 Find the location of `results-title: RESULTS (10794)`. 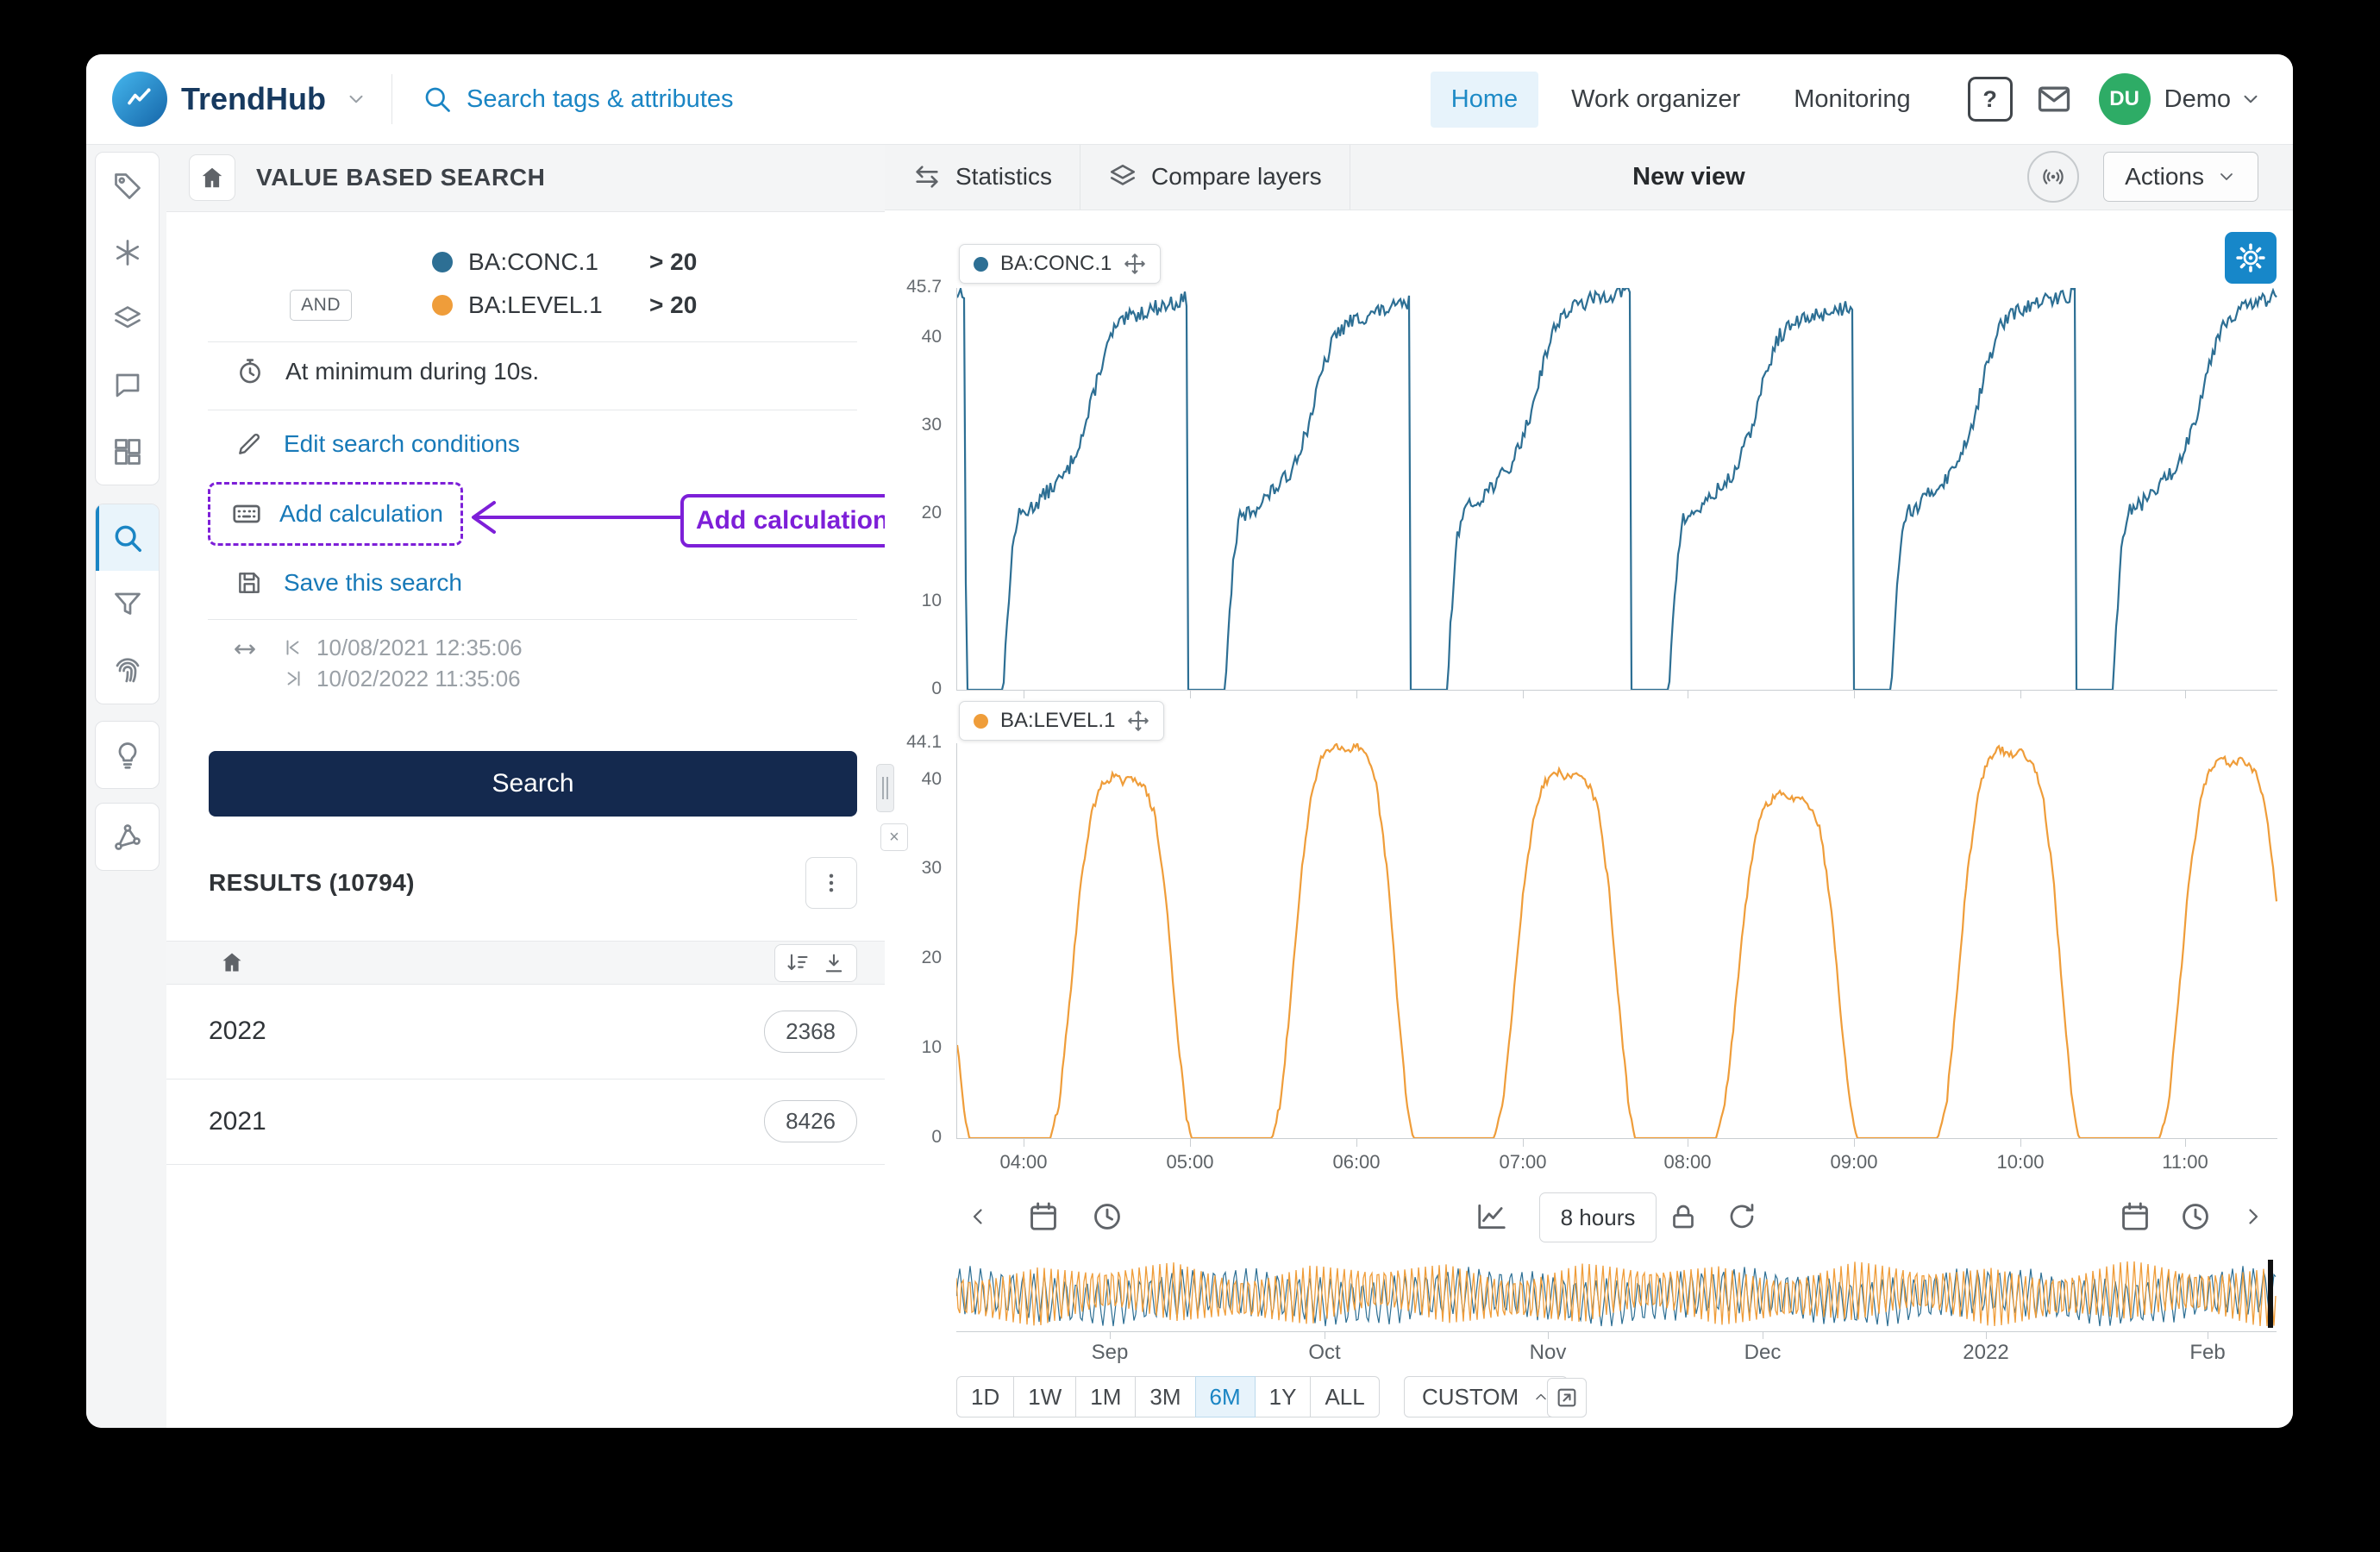

results-title: RESULTS (10794) is located at coordinates (312, 883).